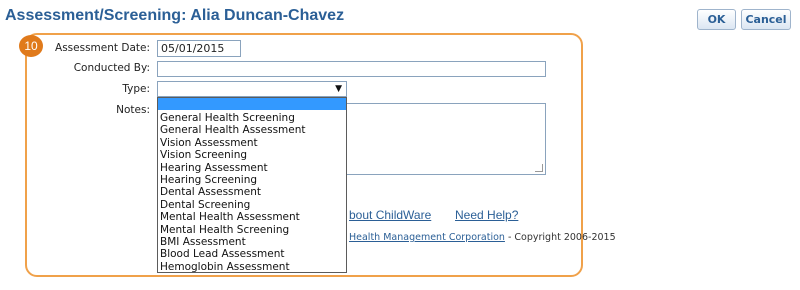 This screenshot has height=290, width=800. Describe the element at coordinates (560, 237) in the screenshot. I see `copyright-label: - Copyright 2006-2015` at that location.